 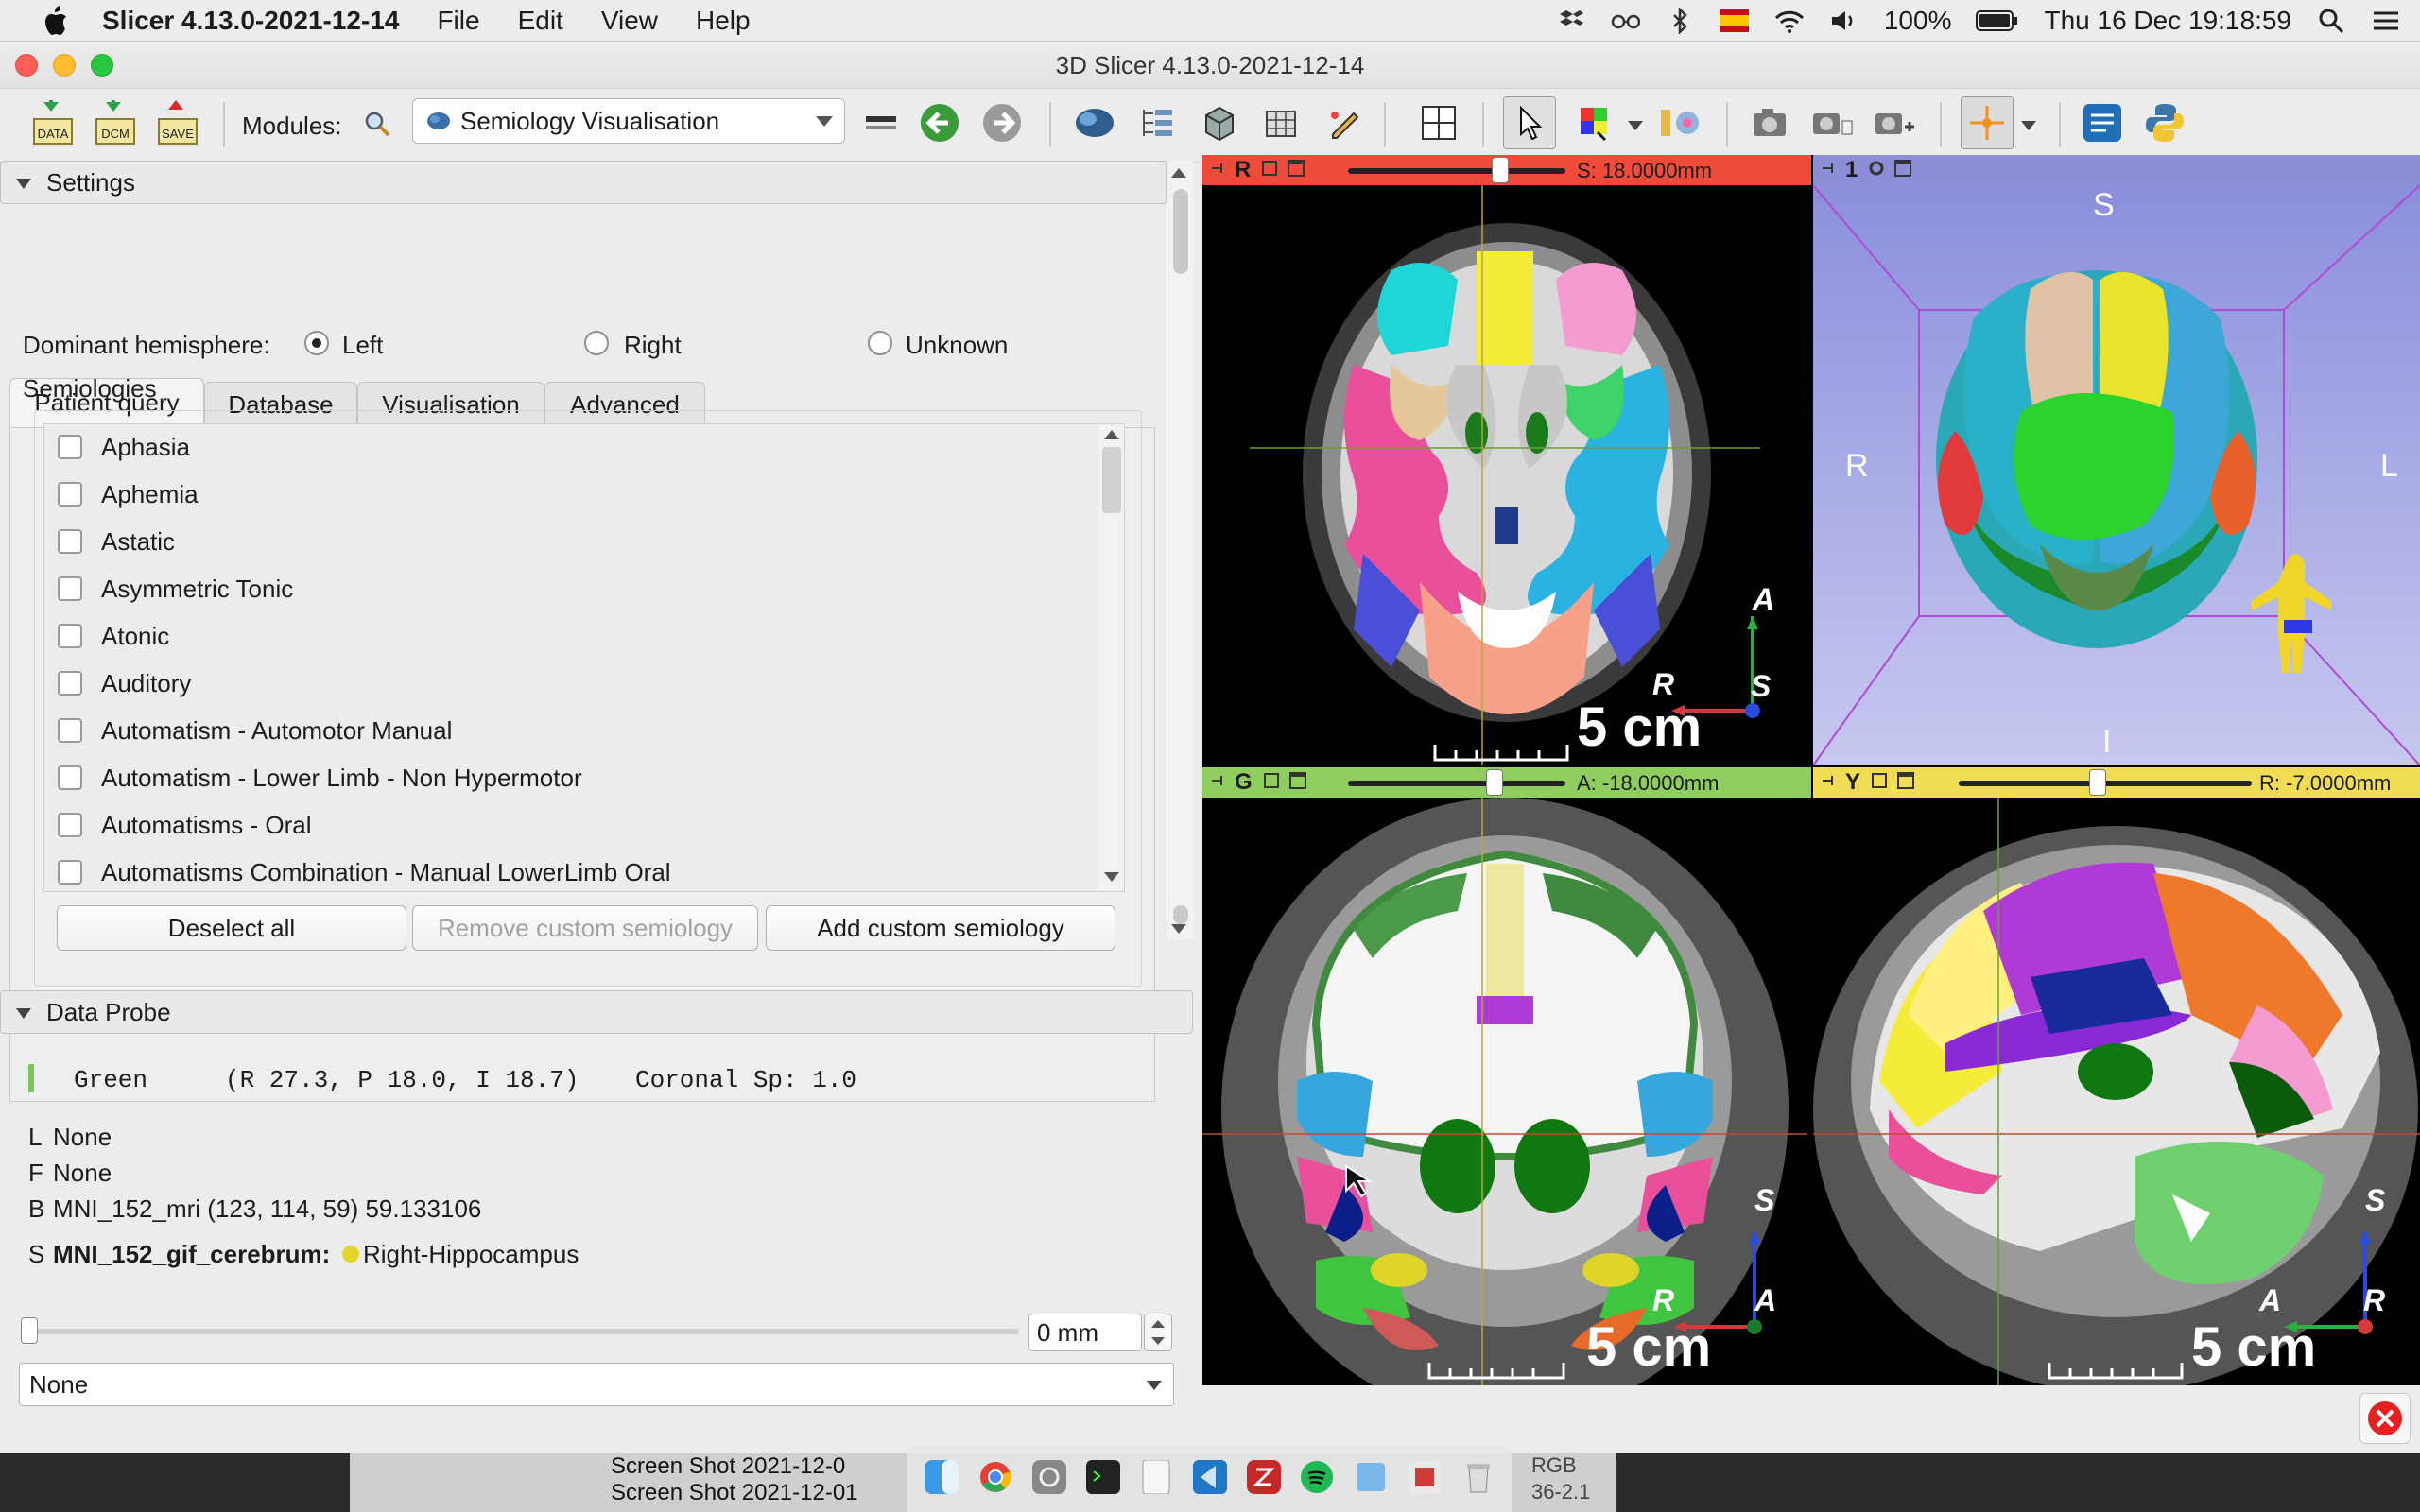 What do you see at coordinates (540, 21) in the screenshot?
I see `menu-edit: Edit` at bounding box center [540, 21].